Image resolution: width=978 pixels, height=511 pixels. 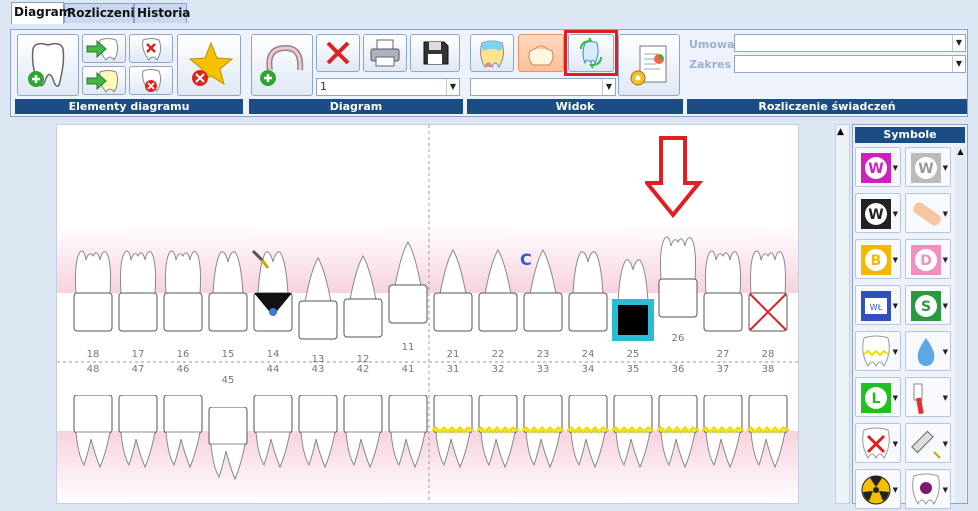 What do you see at coordinates (41, 13) in the screenshot?
I see `tab-diagram: Diagram` at bounding box center [41, 13].